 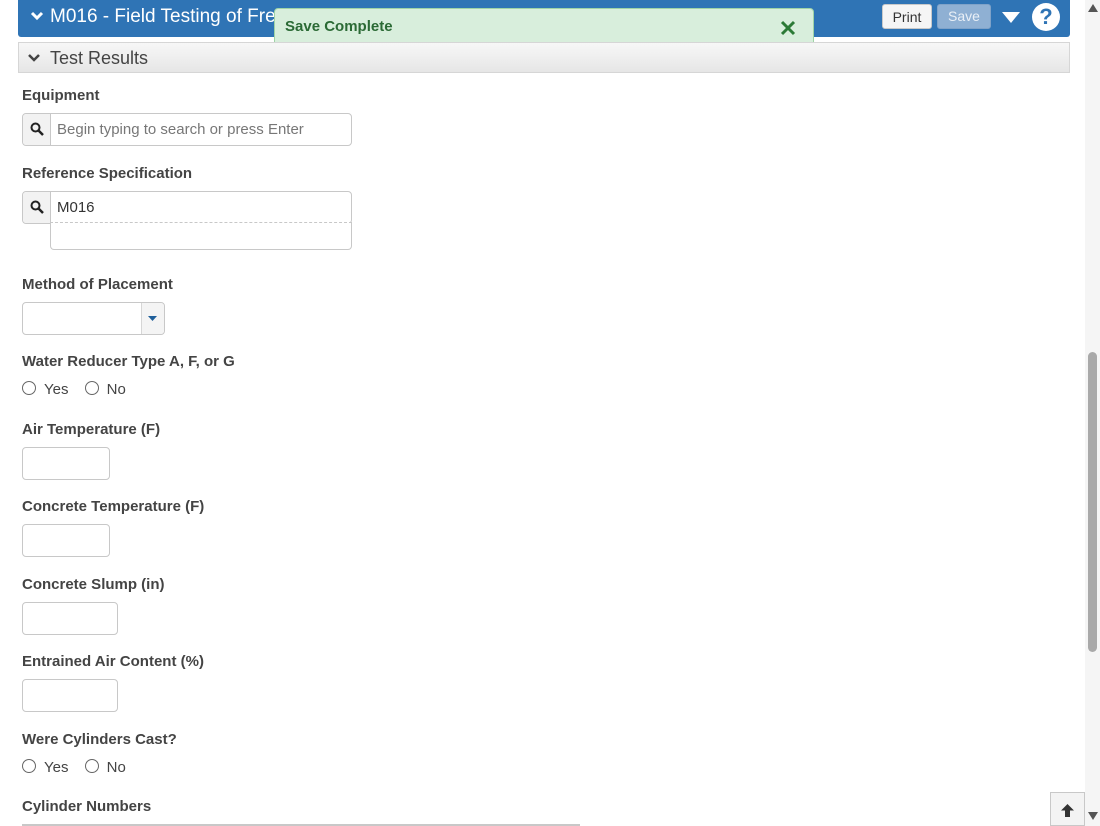 I want to click on cylinder-numbers-label: Cylinder Numbers, so click(x=87, y=806).